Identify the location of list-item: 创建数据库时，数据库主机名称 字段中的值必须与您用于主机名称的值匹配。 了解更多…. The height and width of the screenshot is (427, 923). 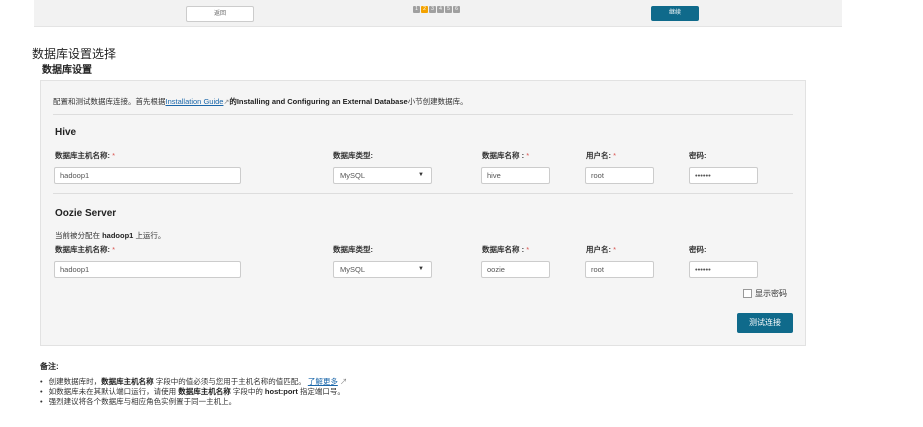
(194, 382).